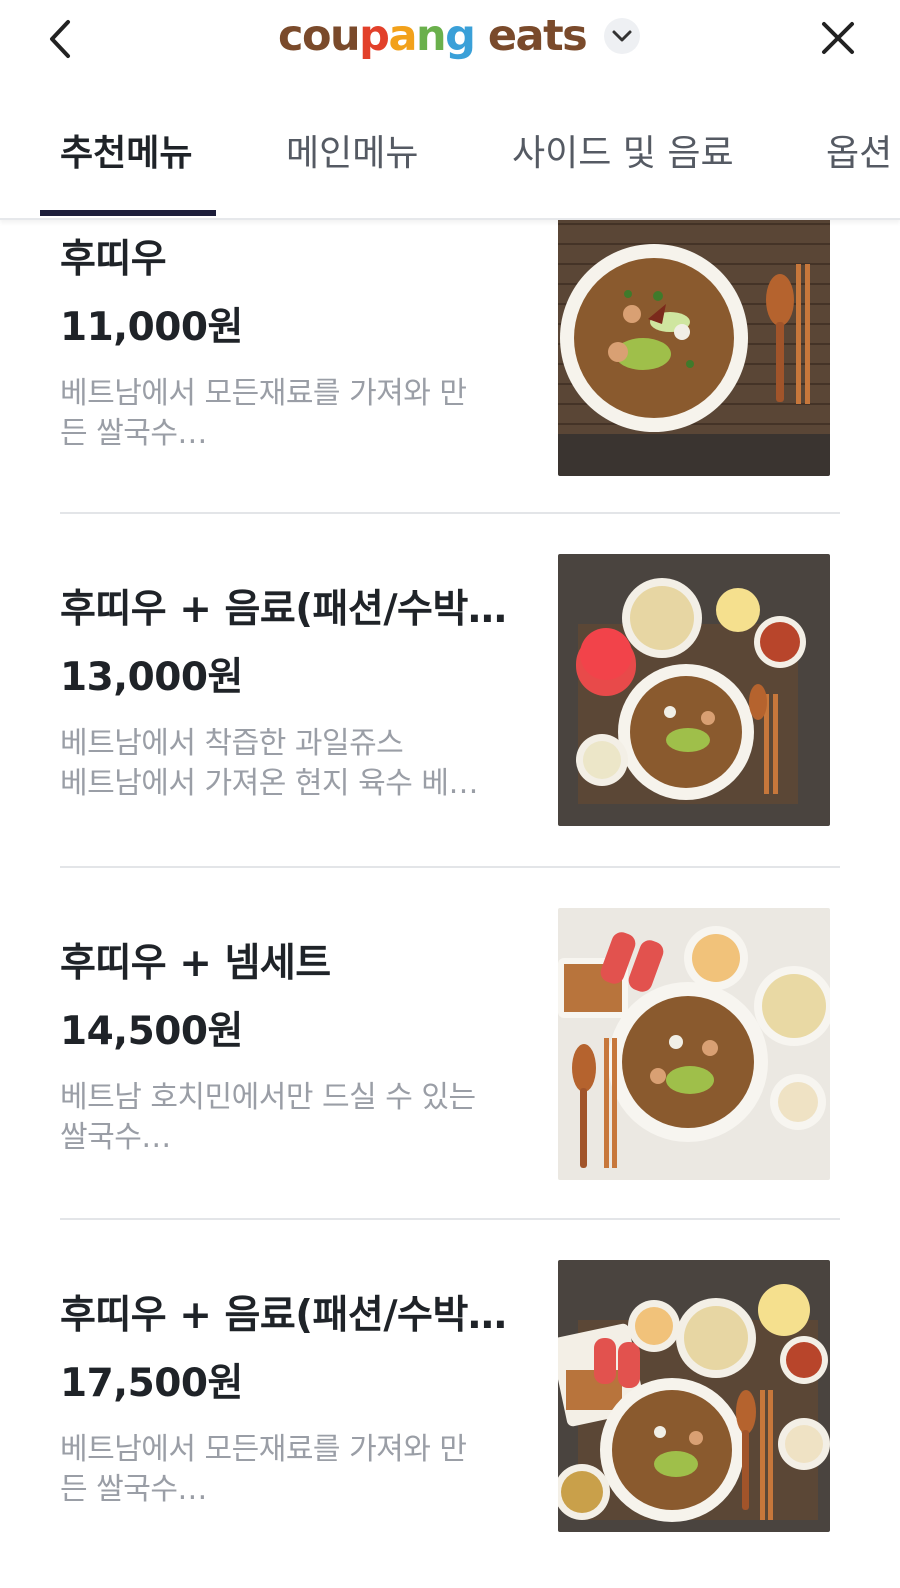 This screenshot has width=900, height=1588. I want to click on logo-letter: e, so click(502, 35).